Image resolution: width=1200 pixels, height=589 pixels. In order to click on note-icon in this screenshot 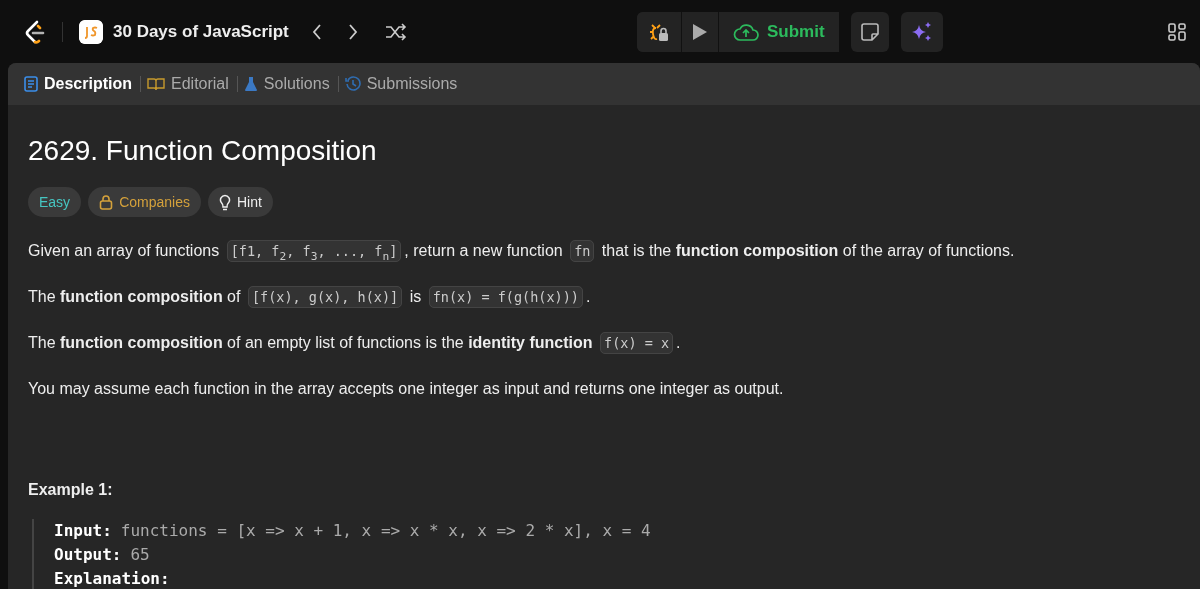, I will do `click(869, 31)`.